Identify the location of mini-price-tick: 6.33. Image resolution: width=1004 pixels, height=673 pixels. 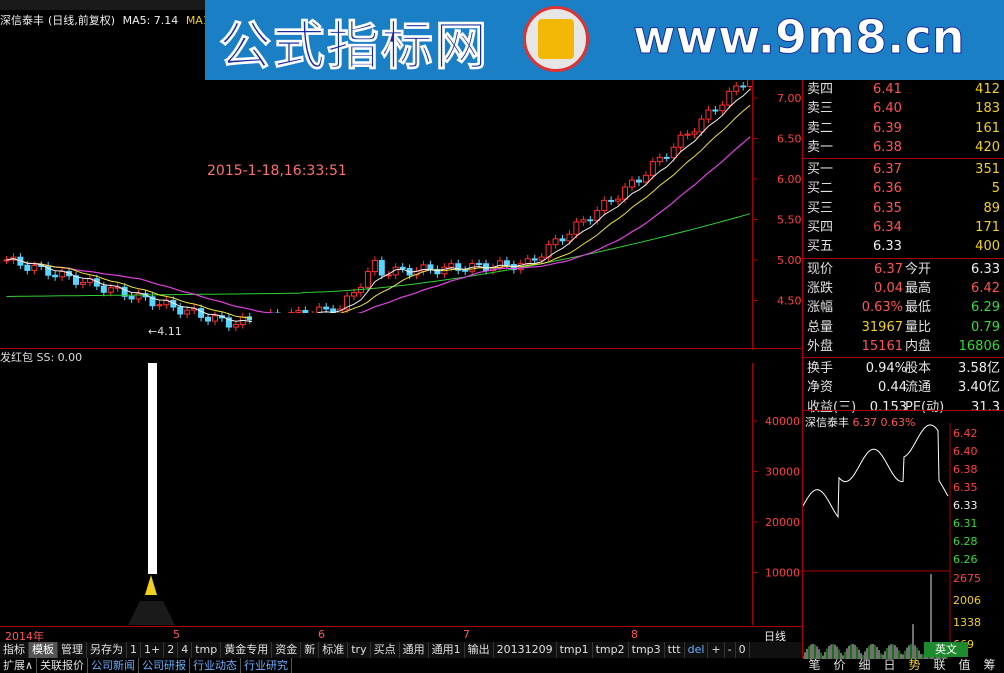
(965, 505).